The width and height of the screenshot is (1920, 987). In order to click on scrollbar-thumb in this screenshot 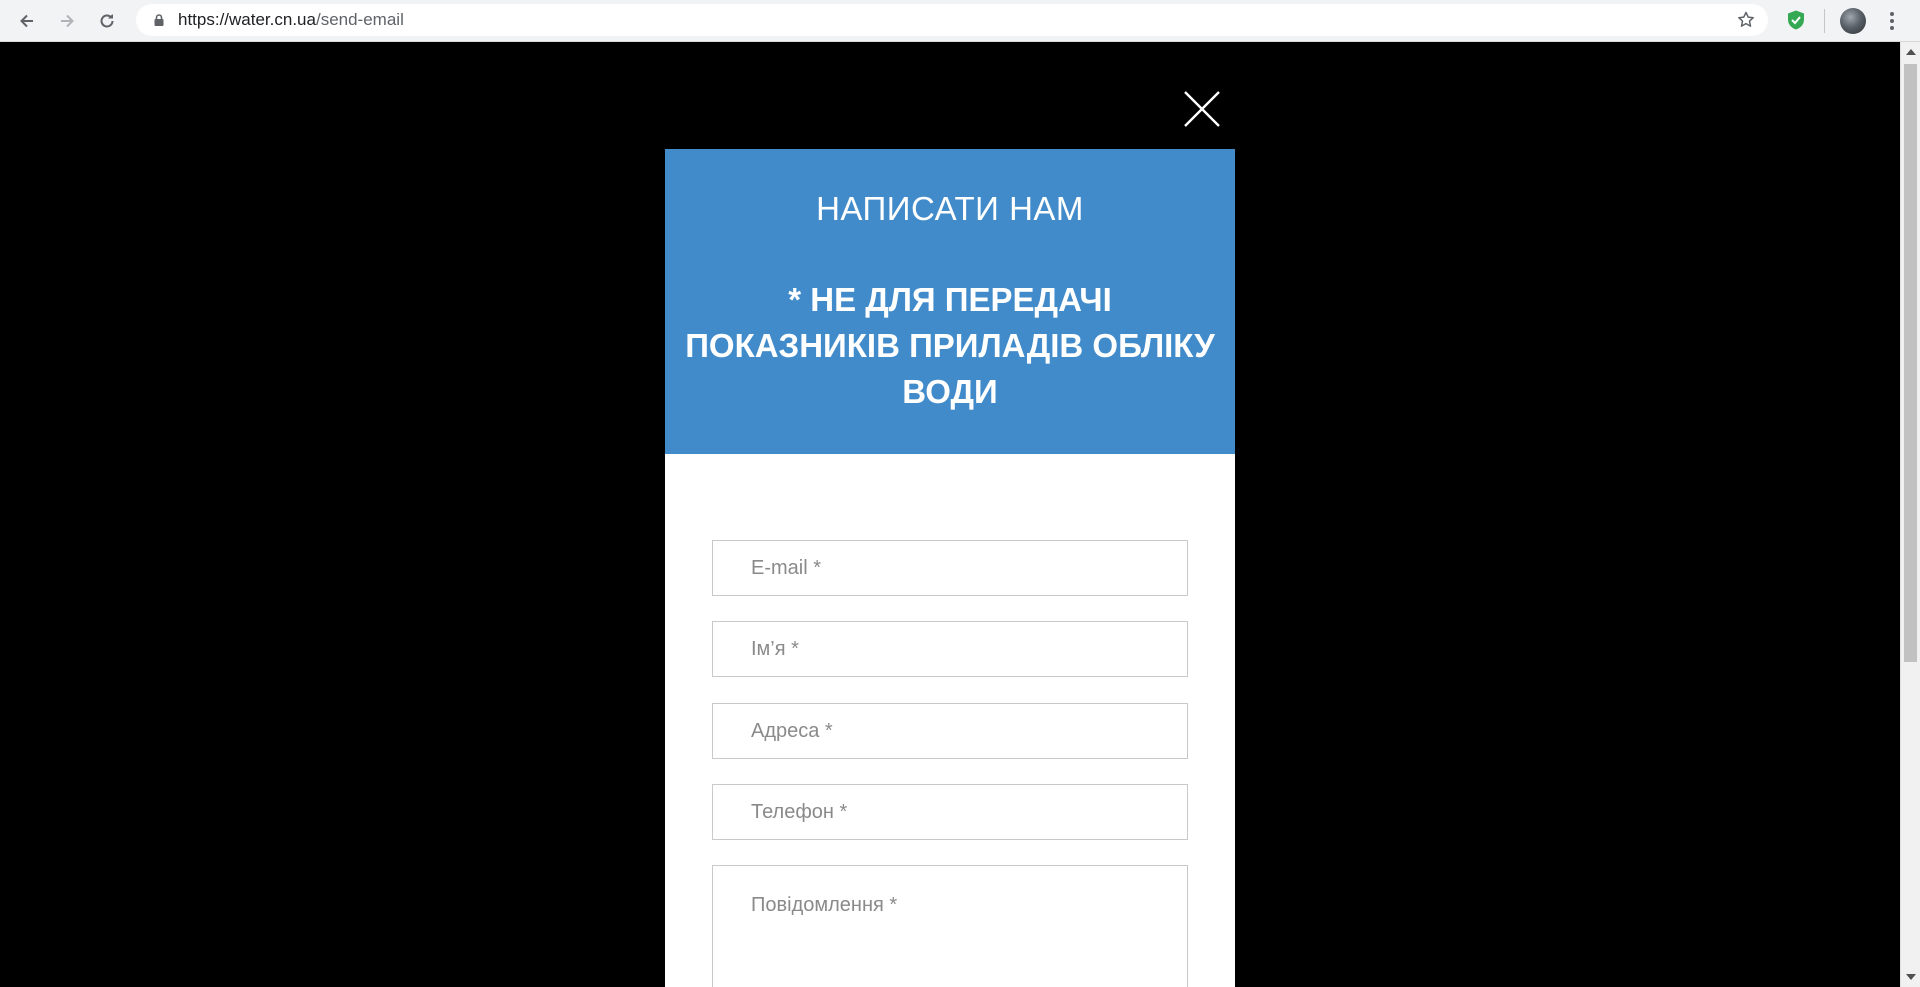, I will do `click(1910, 363)`.